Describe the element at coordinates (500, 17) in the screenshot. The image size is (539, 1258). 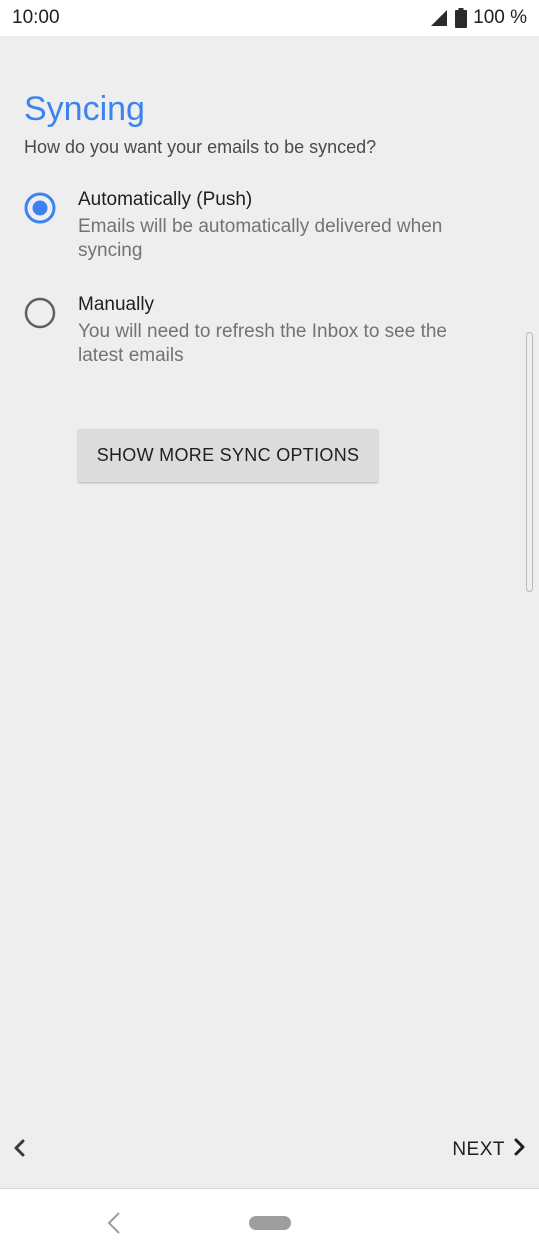
I see `battery-percent: 100 %` at that location.